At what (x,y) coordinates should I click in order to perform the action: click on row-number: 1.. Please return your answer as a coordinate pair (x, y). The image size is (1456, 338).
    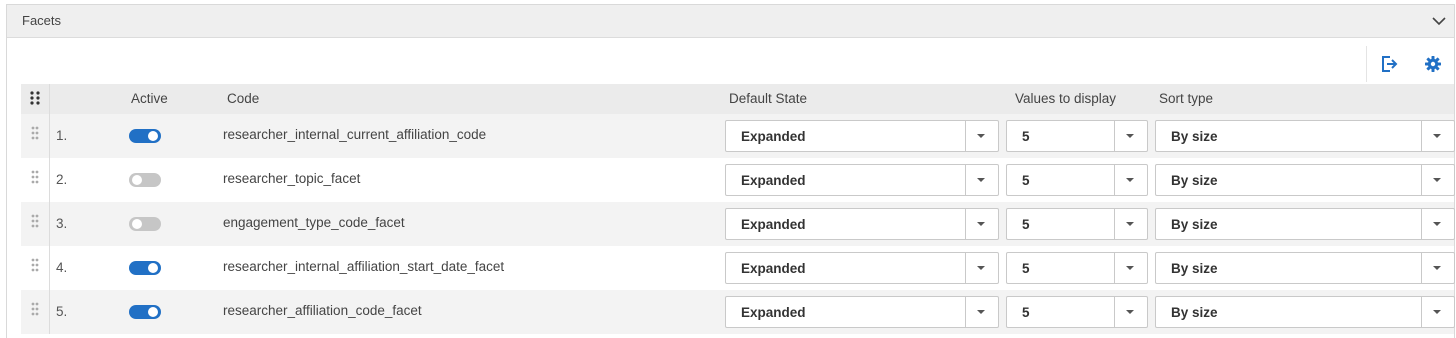
    Looking at the image, I should click on (62, 135).